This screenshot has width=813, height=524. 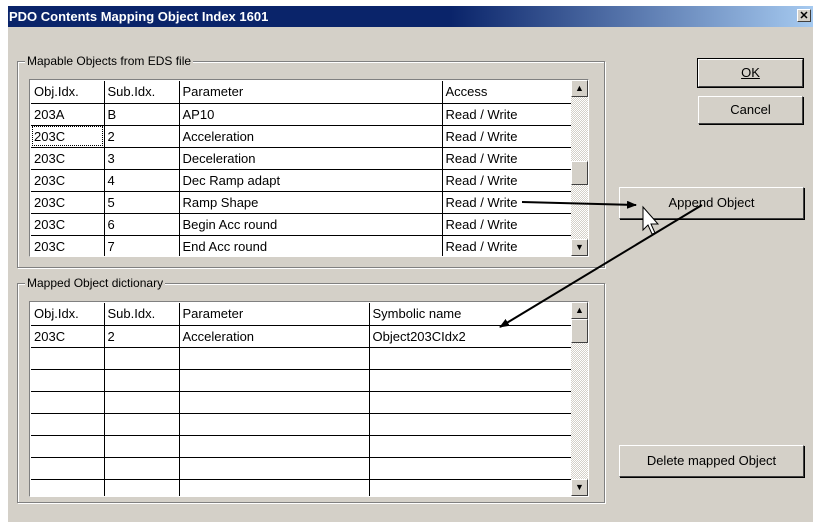 I want to click on table-cell: Begin Acc round, so click(x=311, y=224).